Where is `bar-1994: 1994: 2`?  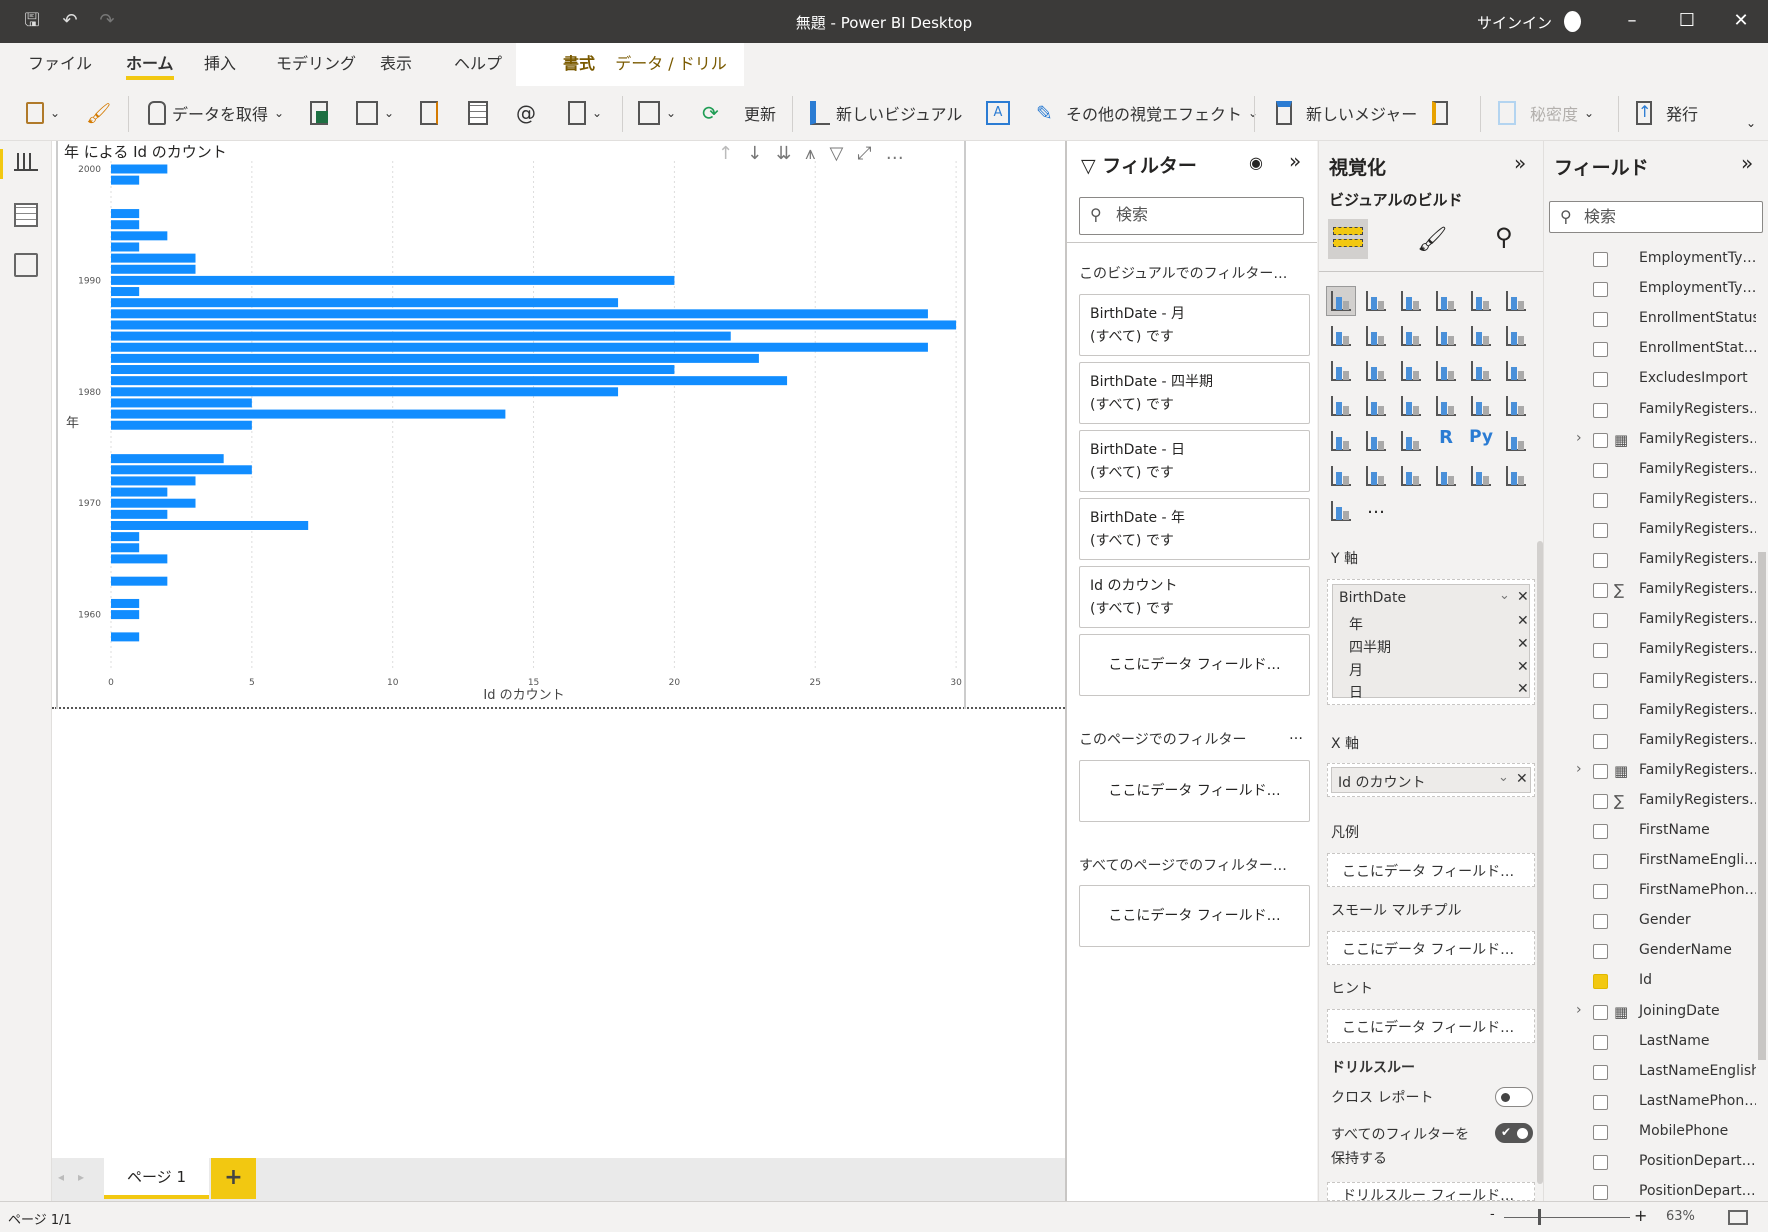 bar-1994: 1994: 2 is located at coordinates (139, 236).